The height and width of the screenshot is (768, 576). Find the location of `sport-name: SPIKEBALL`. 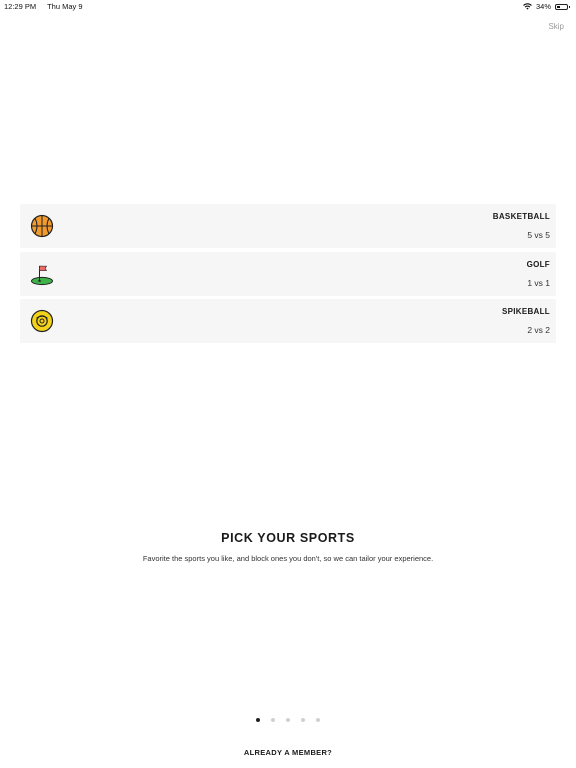

sport-name: SPIKEBALL is located at coordinates (525, 311).